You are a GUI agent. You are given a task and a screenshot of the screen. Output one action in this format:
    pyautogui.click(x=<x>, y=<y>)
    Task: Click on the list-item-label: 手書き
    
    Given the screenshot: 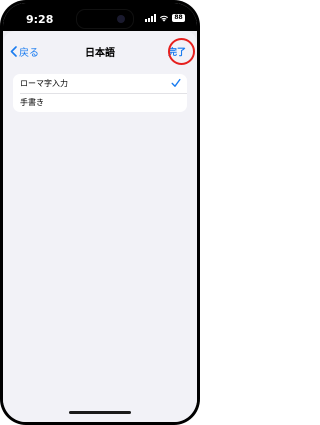 What is the action you would take?
    pyautogui.click(x=32, y=102)
    